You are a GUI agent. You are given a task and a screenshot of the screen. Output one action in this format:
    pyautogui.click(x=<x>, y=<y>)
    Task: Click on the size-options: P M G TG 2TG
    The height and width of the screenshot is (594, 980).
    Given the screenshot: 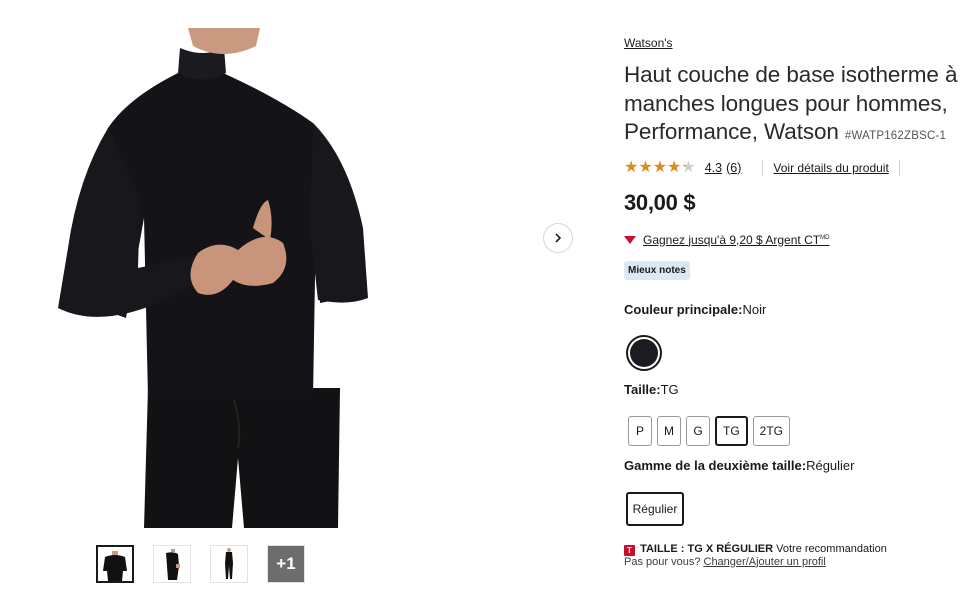 What is the action you would take?
    pyautogui.click(x=796, y=430)
    